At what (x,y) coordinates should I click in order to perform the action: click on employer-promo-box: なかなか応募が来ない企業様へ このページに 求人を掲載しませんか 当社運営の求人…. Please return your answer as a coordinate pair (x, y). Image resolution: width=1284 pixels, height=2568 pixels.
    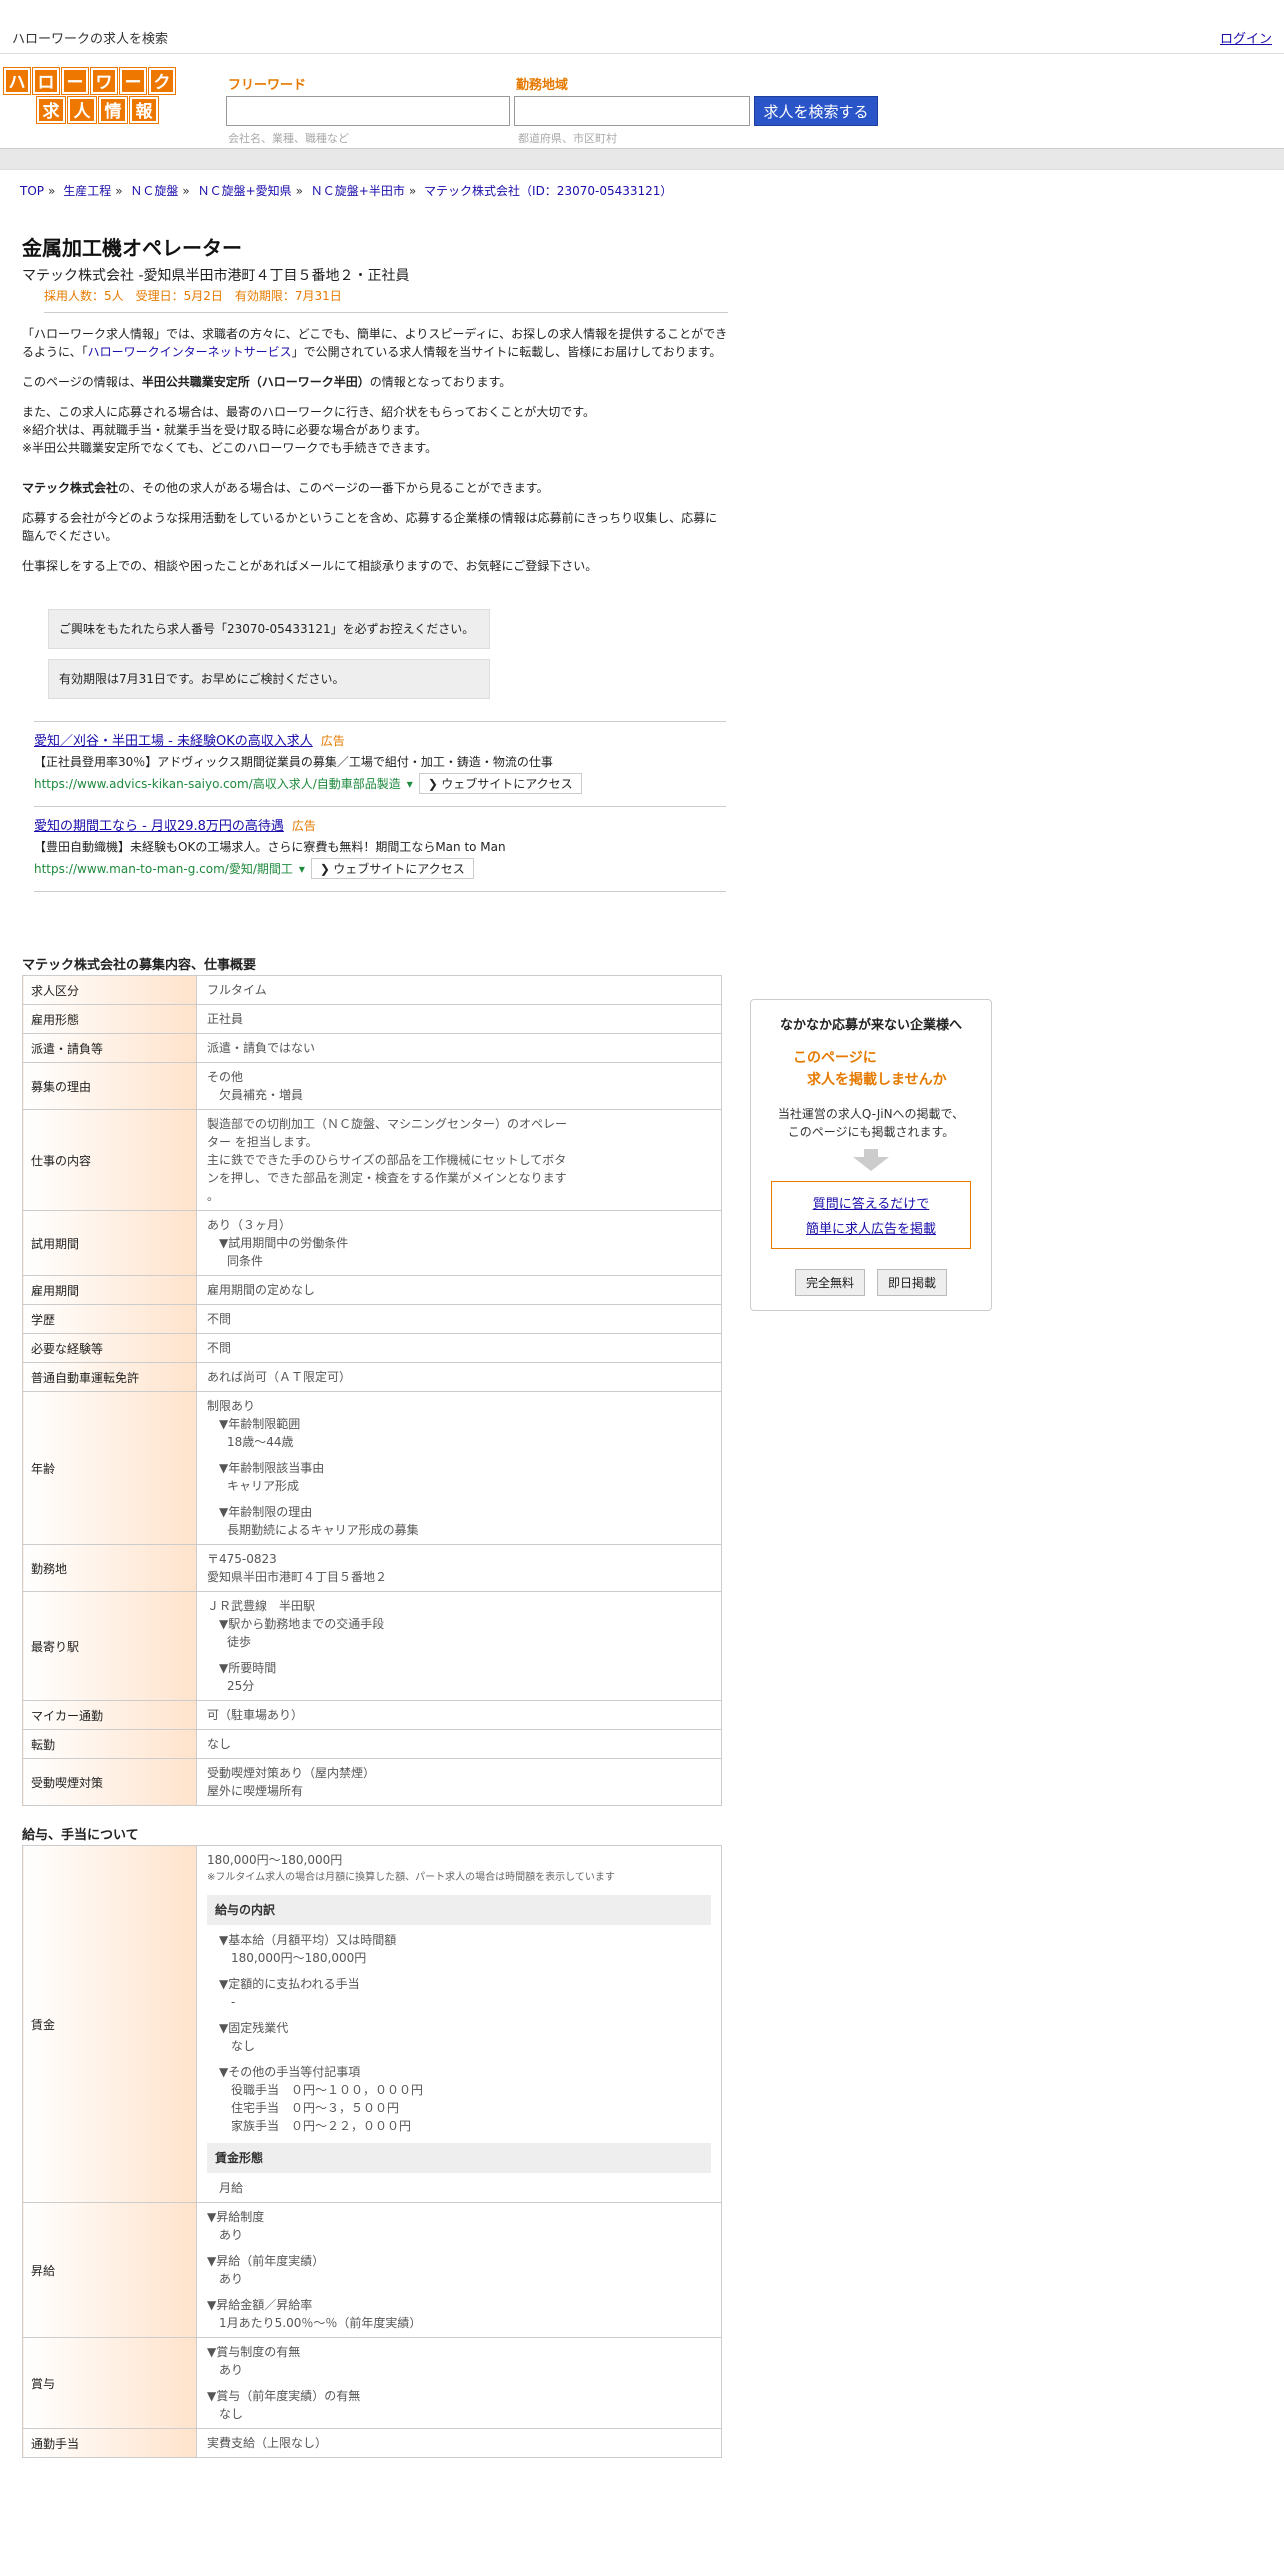
    Looking at the image, I should click on (871, 1155).